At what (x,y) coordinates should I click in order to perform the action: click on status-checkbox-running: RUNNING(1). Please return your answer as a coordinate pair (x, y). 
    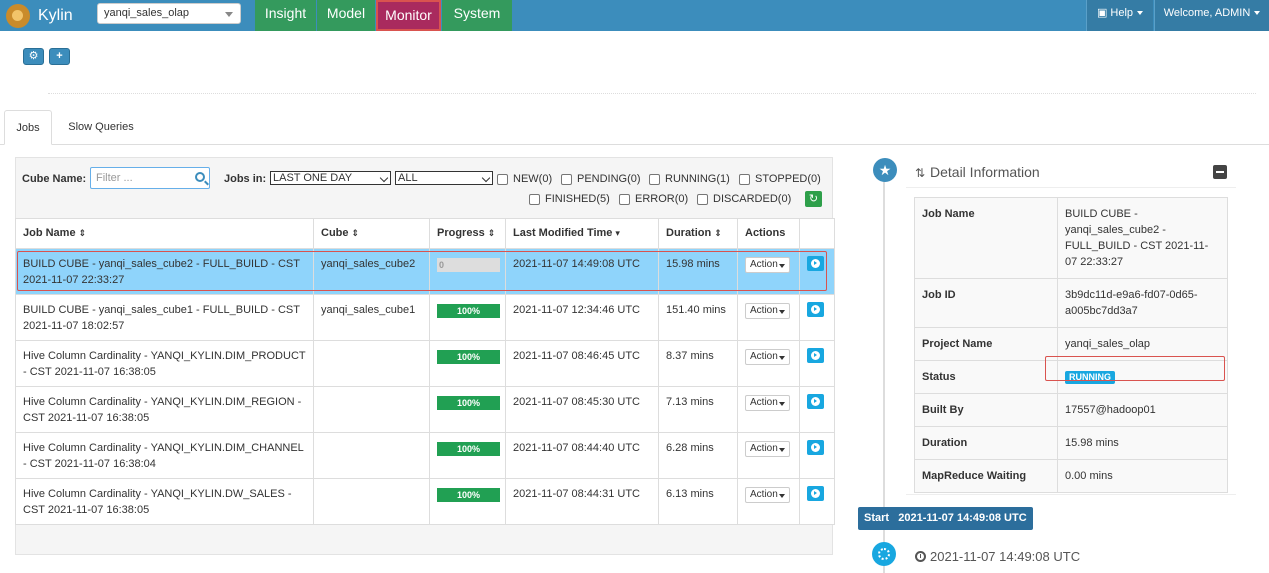
    Looking at the image, I should click on (689, 179).